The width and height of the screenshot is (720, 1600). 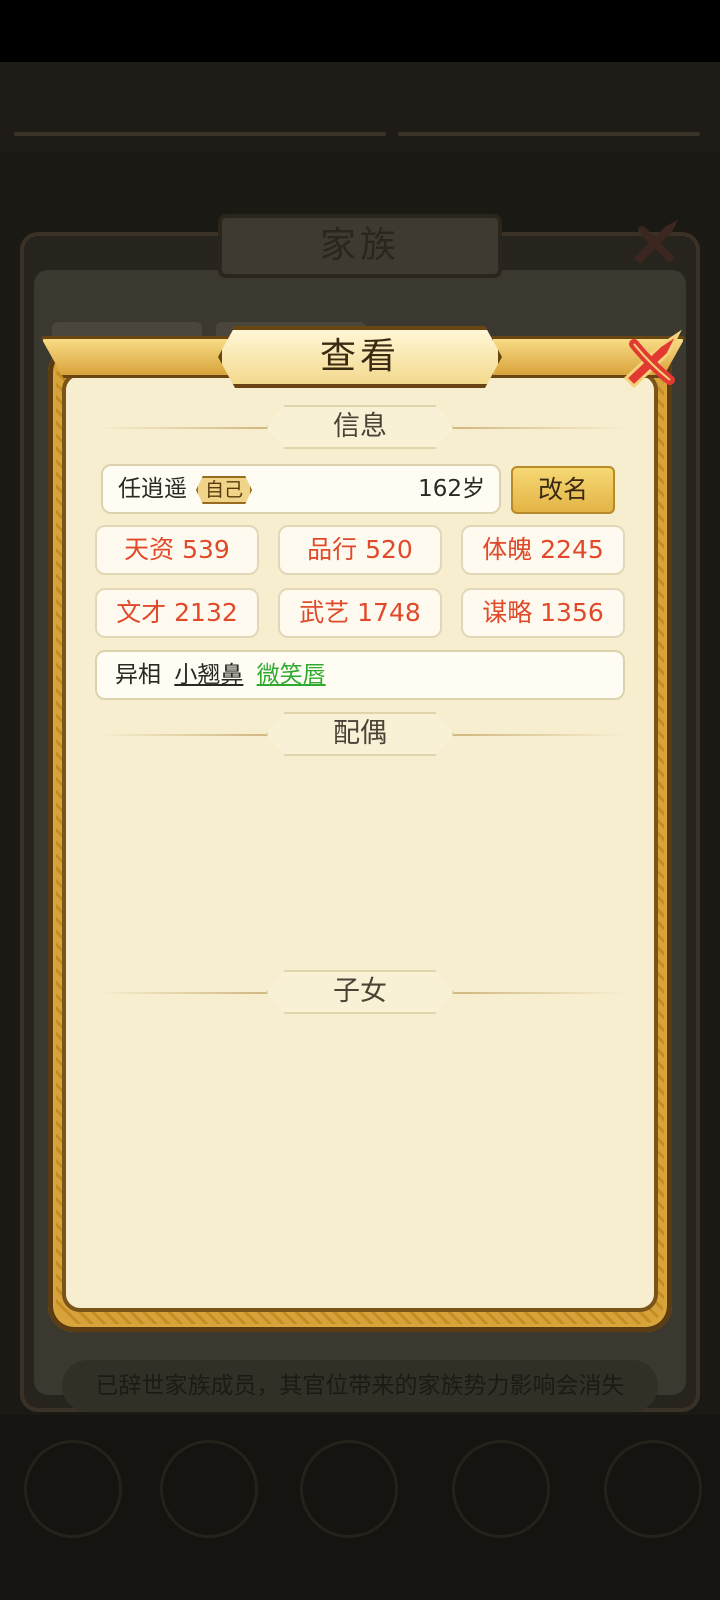 I want to click on stat-aptitude: 天资 539, so click(x=177, y=550).